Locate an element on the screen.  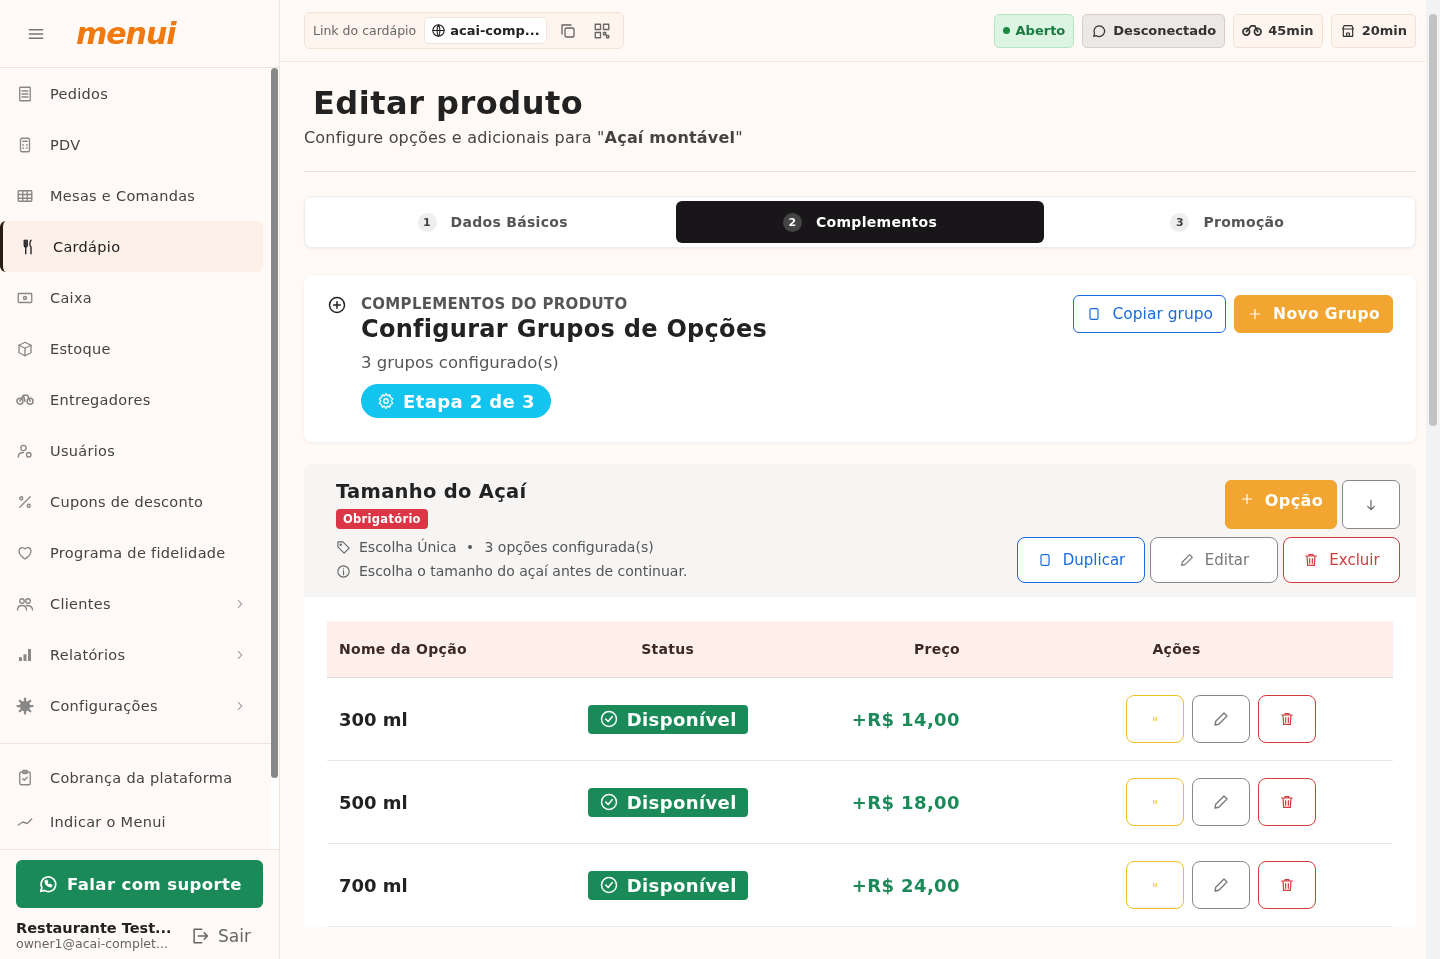
sidebar-item: Caixa is located at coordinates (131, 297).